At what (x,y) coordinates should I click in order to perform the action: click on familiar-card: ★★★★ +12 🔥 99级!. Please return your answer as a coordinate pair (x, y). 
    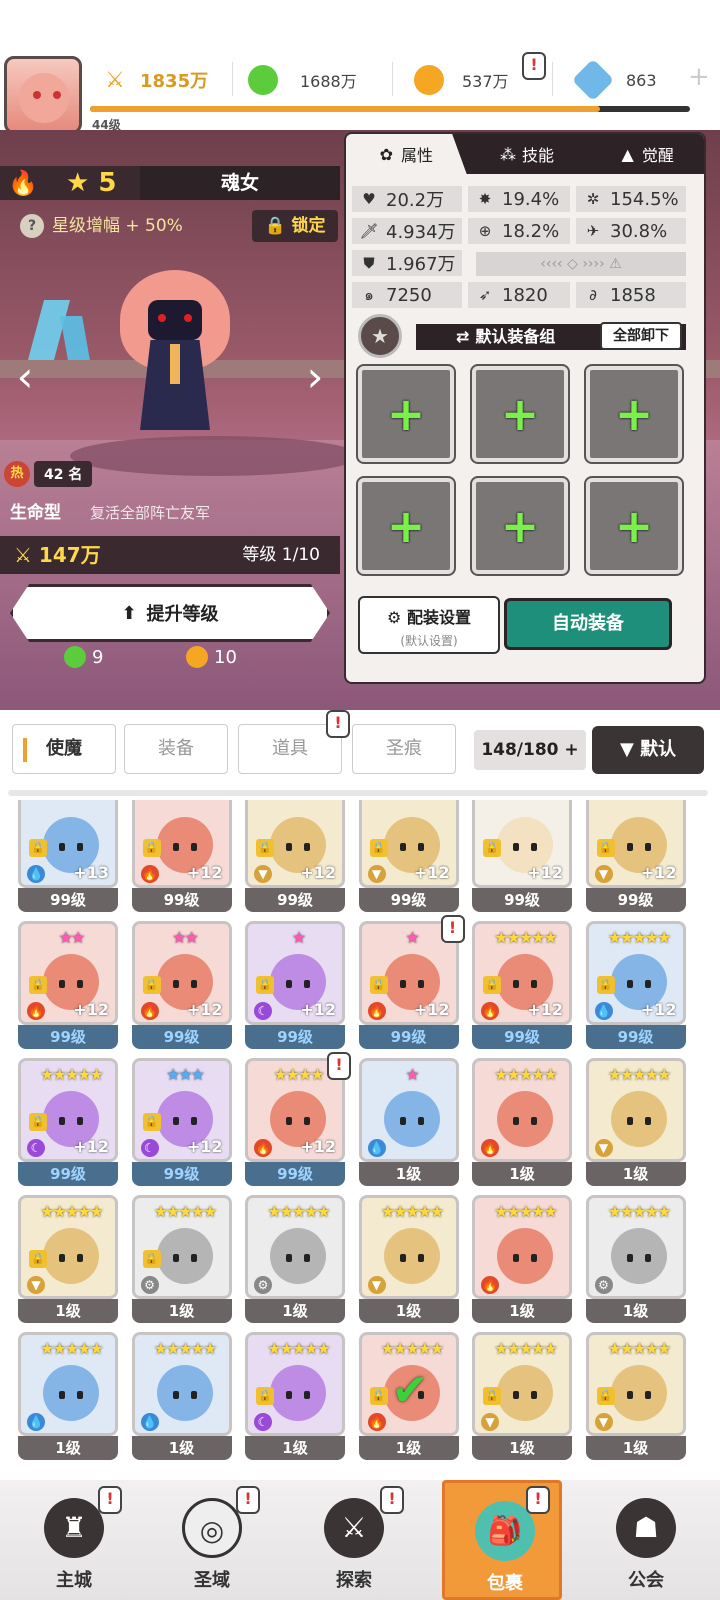
    Looking at the image, I should click on (298, 1119).